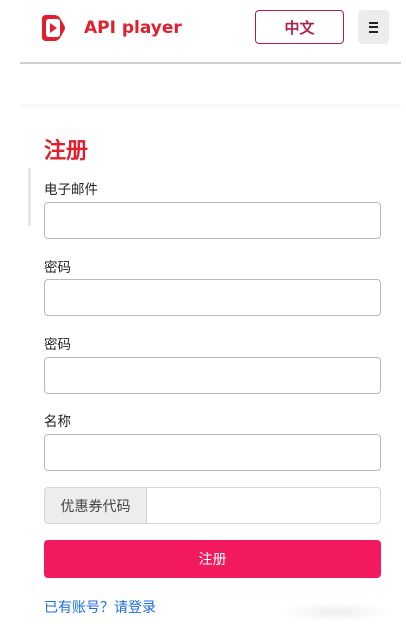 This screenshot has height=626, width=406. I want to click on coupon-group: 优惠券代码, so click(212, 505).